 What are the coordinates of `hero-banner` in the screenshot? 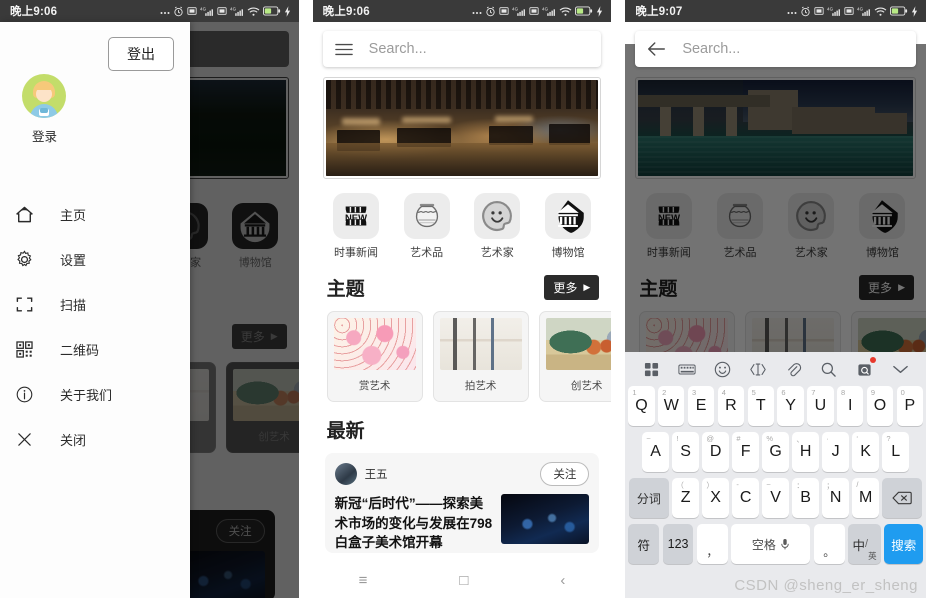 It's located at (462, 128).